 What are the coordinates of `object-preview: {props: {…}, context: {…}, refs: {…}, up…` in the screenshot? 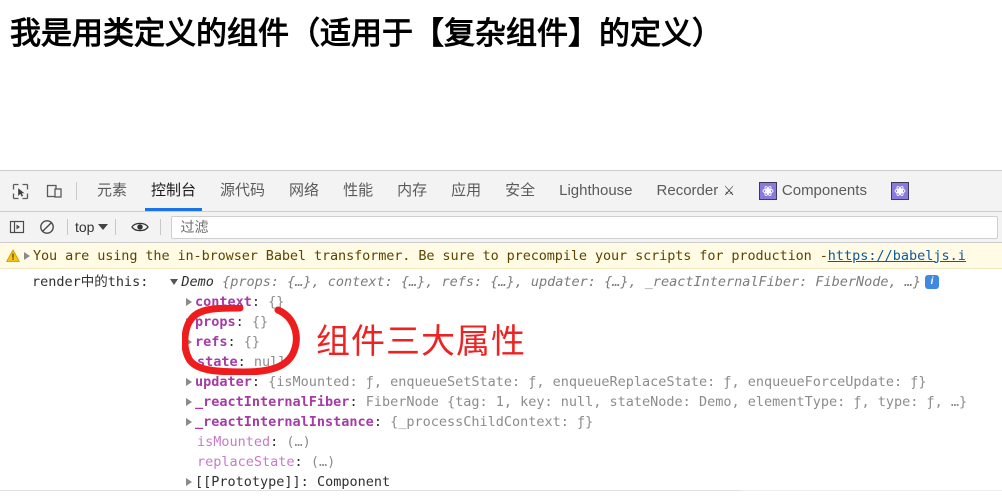 It's located at (572, 282).